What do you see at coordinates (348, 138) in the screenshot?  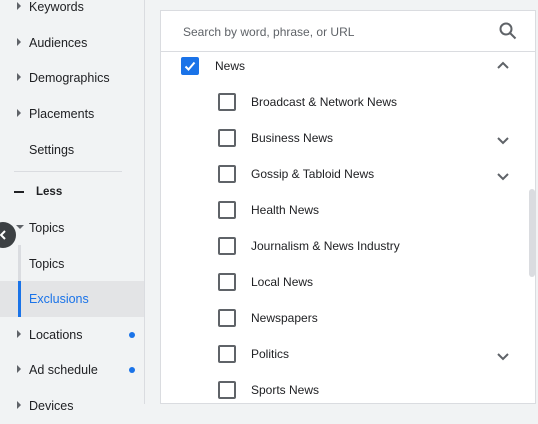 I see `topic-row: Business News` at bounding box center [348, 138].